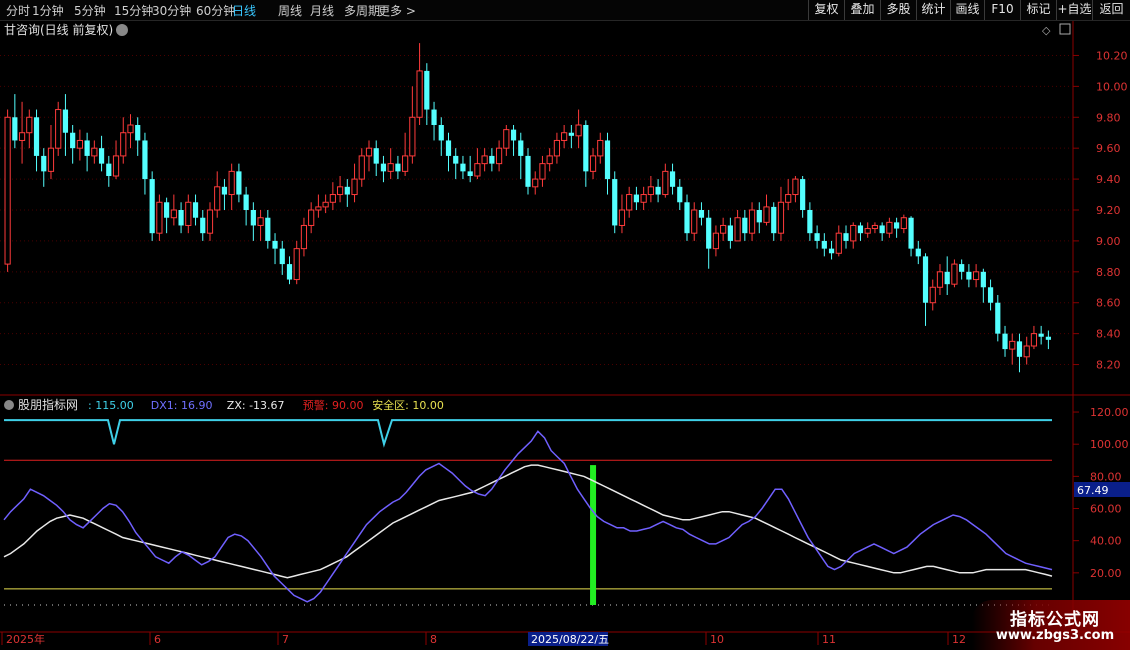 Image resolution: width=1130 pixels, height=650 pixels. Describe the element at coordinates (285, 639) in the screenshot. I see `date-label-2: 7` at that location.